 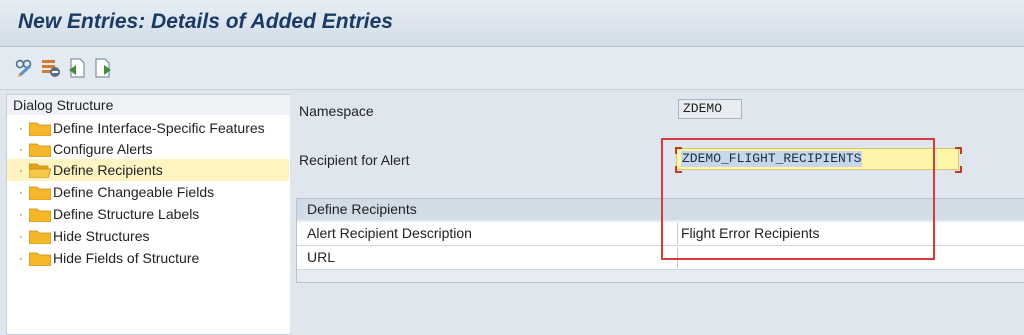 What do you see at coordinates (710, 109) in the screenshot?
I see `namespace-field: ZDEMO` at bounding box center [710, 109].